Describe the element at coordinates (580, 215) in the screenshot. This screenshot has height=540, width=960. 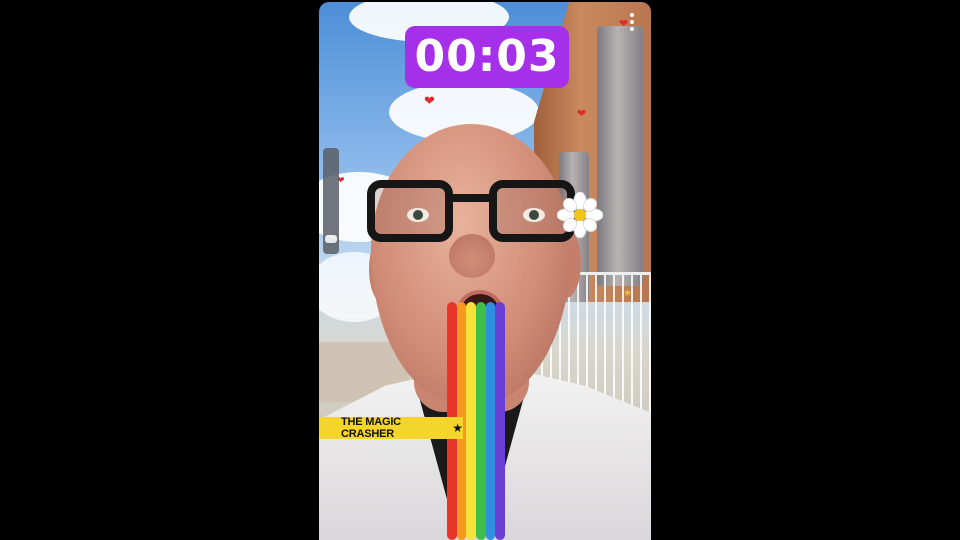
I see `daisy-sticker` at that location.